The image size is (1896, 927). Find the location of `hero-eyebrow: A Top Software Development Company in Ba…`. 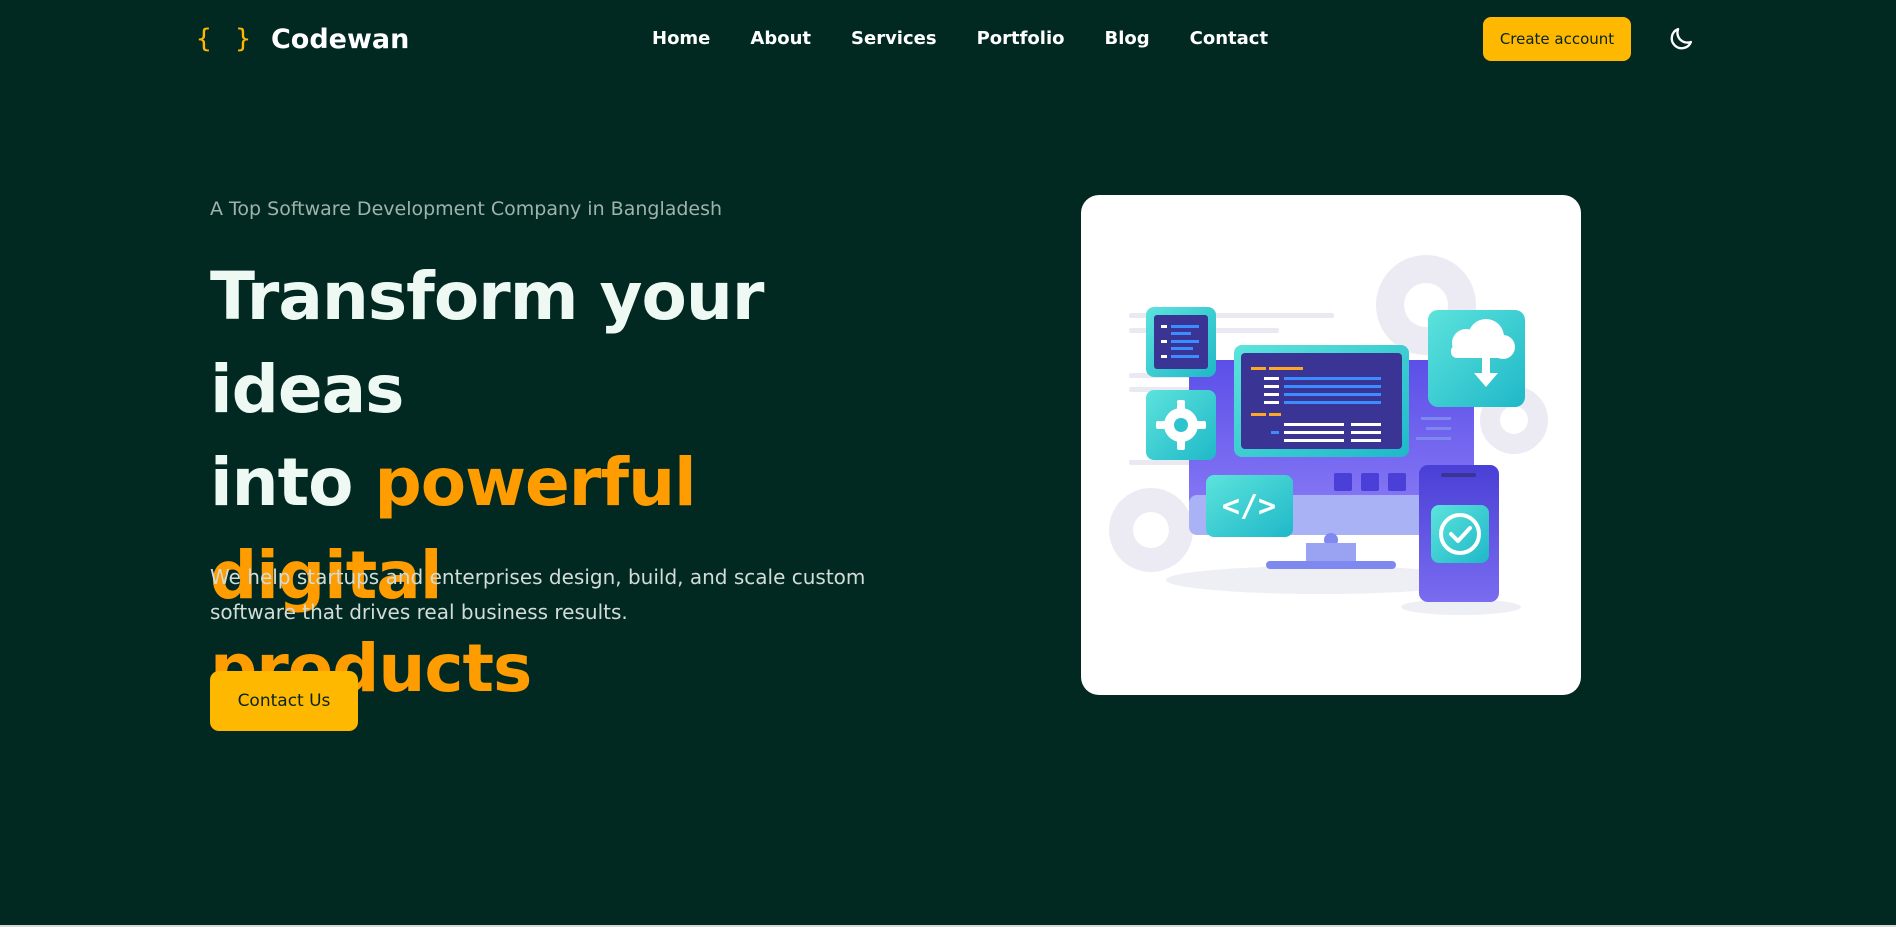

hero-eyebrow: A Top Software Development Company in Ba… is located at coordinates (466, 209).